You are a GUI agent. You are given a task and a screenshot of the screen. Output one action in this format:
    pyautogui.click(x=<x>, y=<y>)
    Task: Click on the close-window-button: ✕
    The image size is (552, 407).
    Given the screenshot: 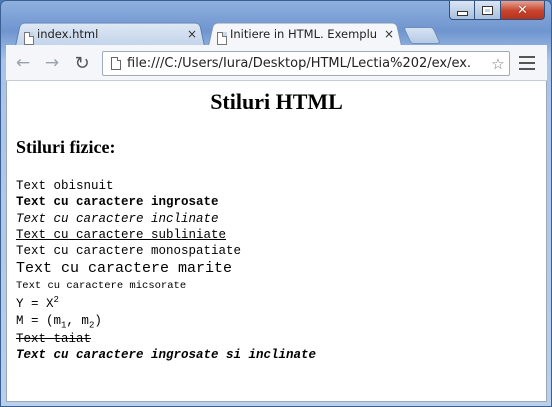 What is the action you would take?
    pyautogui.click(x=523, y=10)
    